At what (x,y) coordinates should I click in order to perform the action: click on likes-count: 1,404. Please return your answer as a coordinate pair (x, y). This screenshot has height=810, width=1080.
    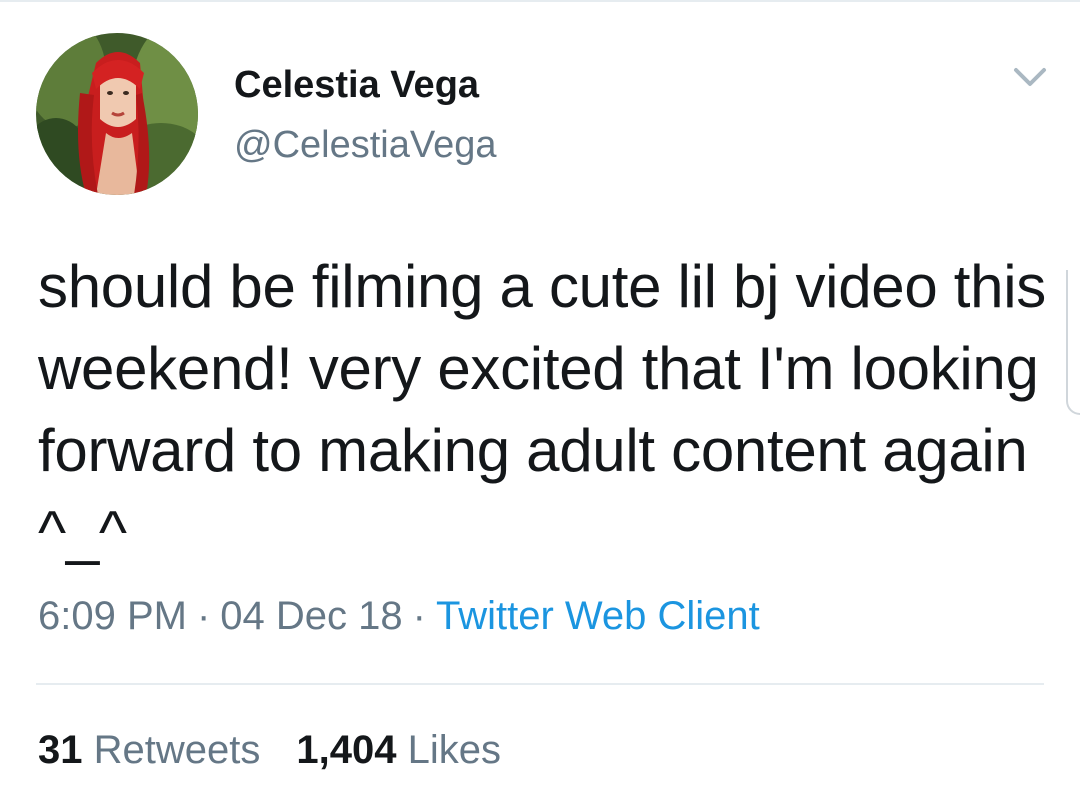
    Looking at the image, I should click on (346, 750).